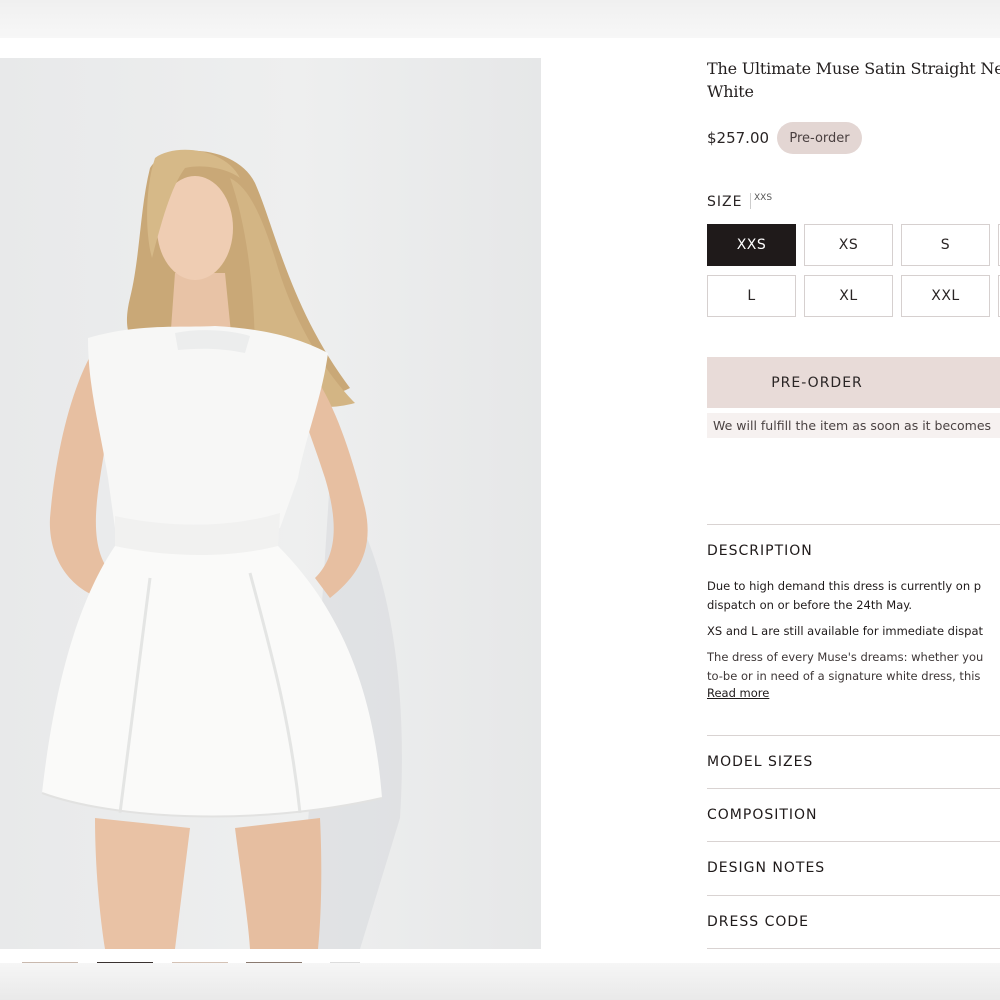 Image resolution: width=1000 pixels, height=1000 pixels. I want to click on size-option-xxs: XXS, so click(751, 245).